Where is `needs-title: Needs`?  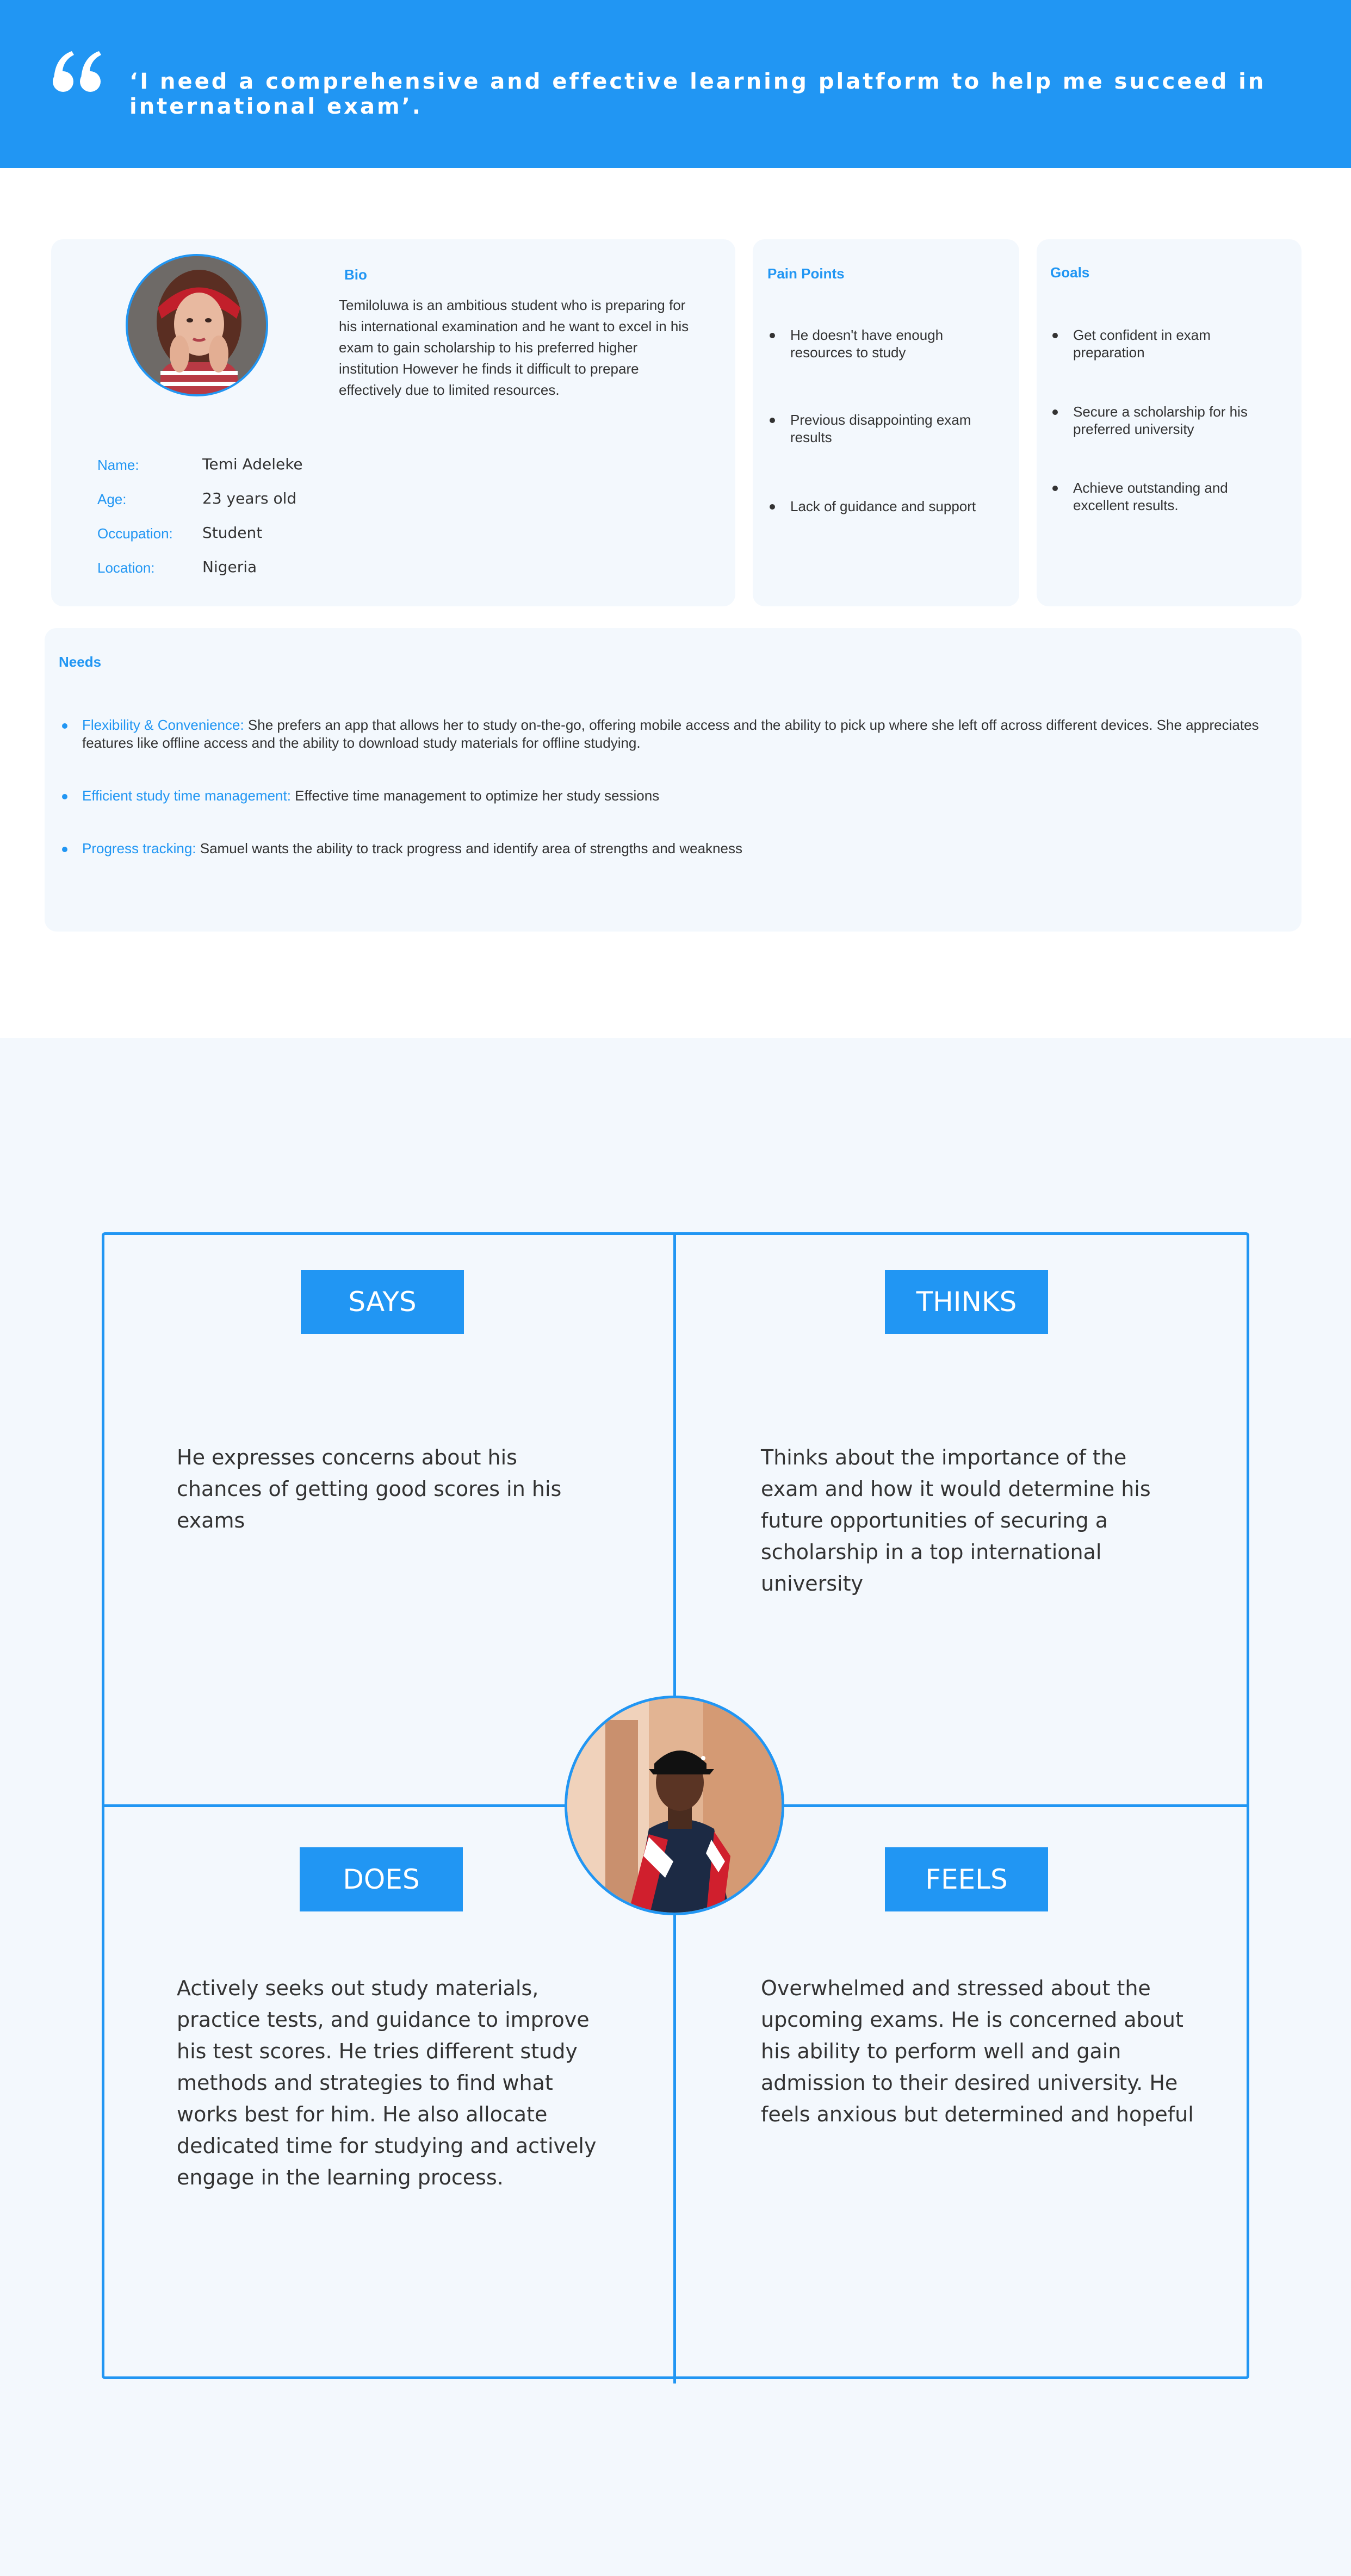 needs-title: Needs is located at coordinates (80, 662).